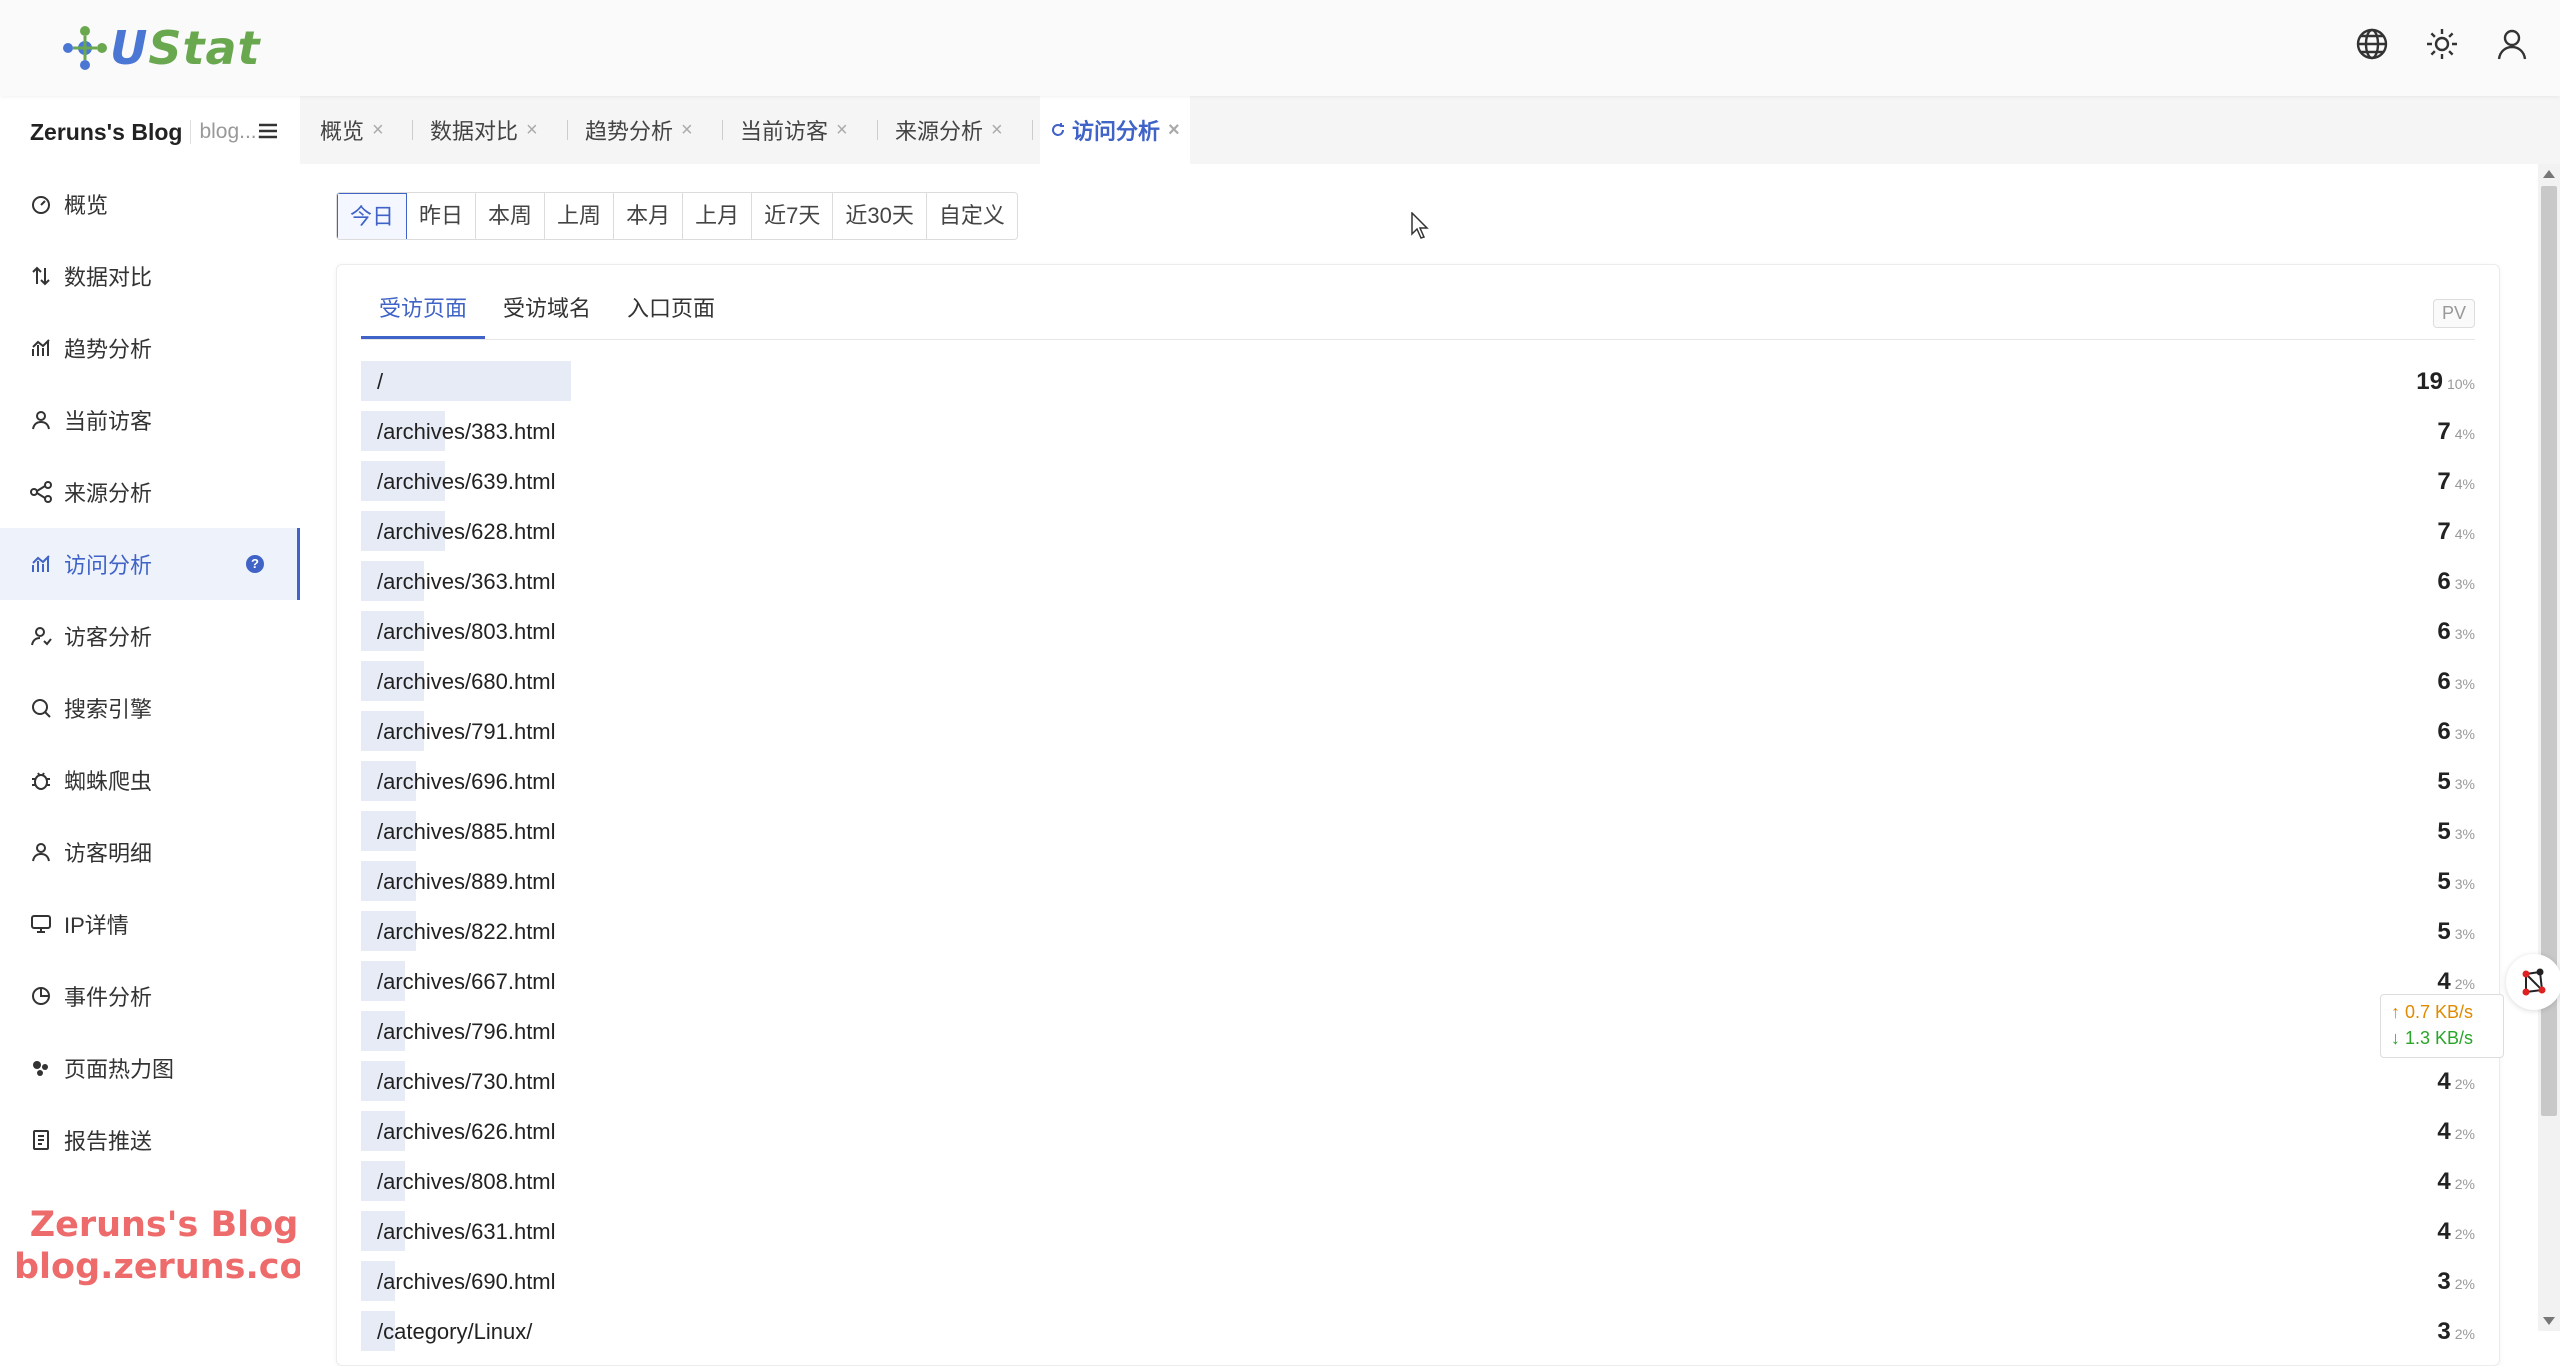 This screenshot has width=2560, height=1366. What do you see at coordinates (547, 309) in the screenshot?
I see `subtab-1: 受访域名` at bounding box center [547, 309].